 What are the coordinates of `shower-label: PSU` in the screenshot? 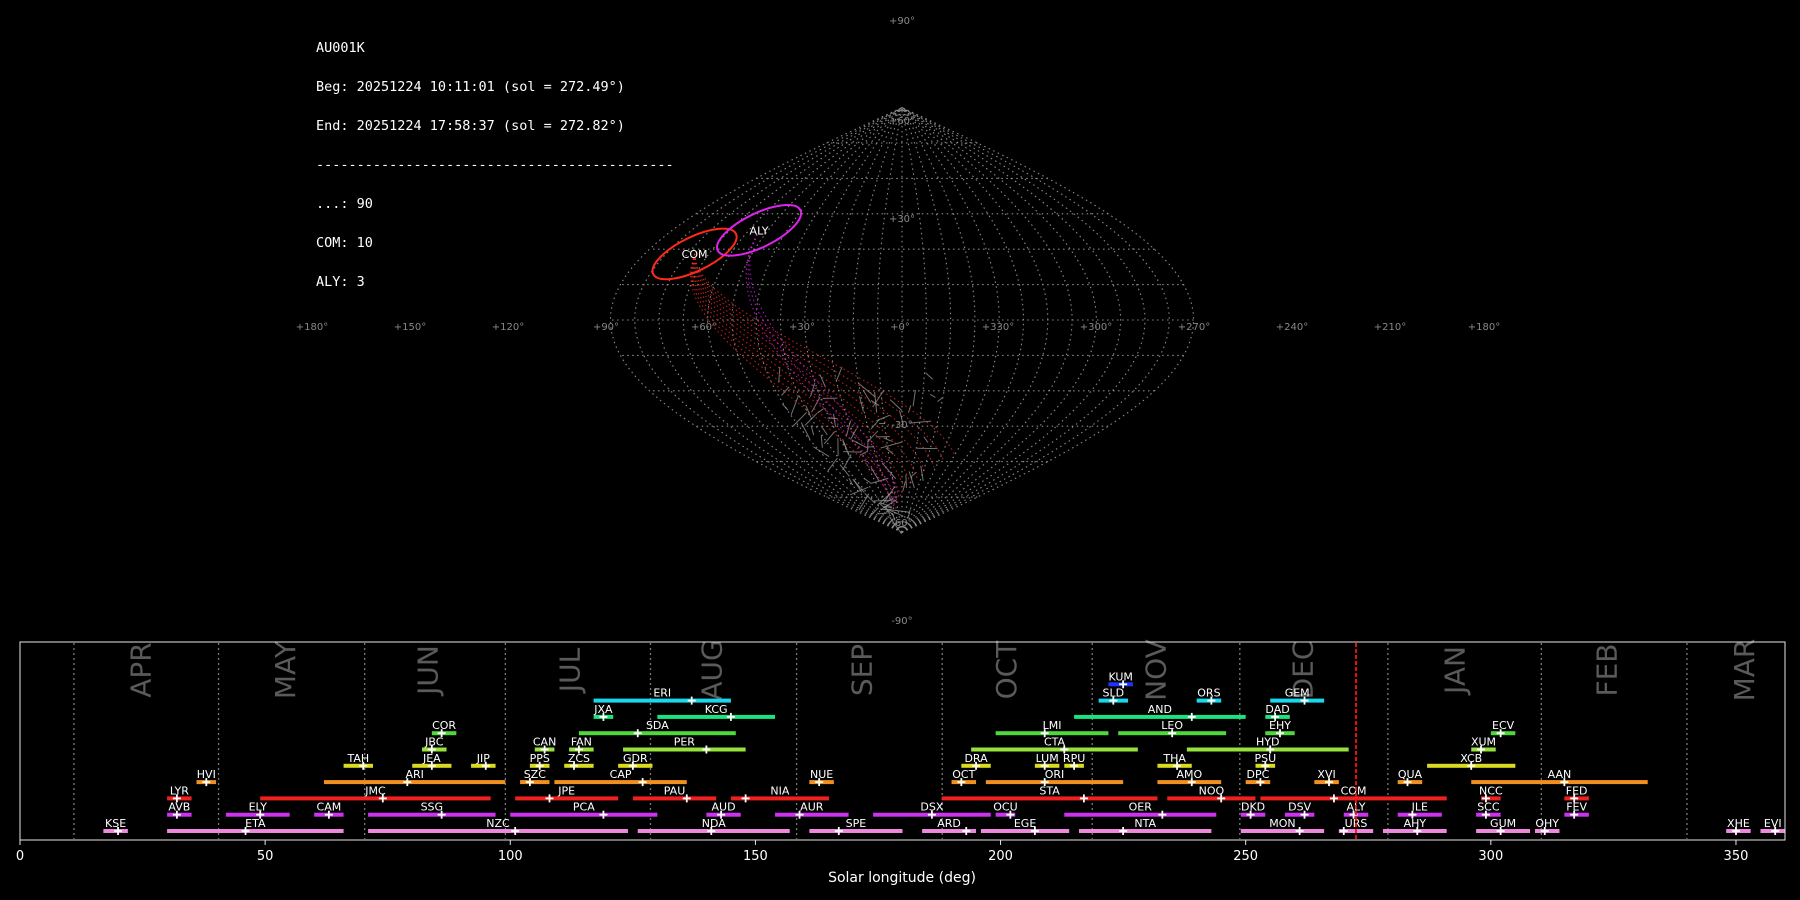 It's located at (1265, 758).